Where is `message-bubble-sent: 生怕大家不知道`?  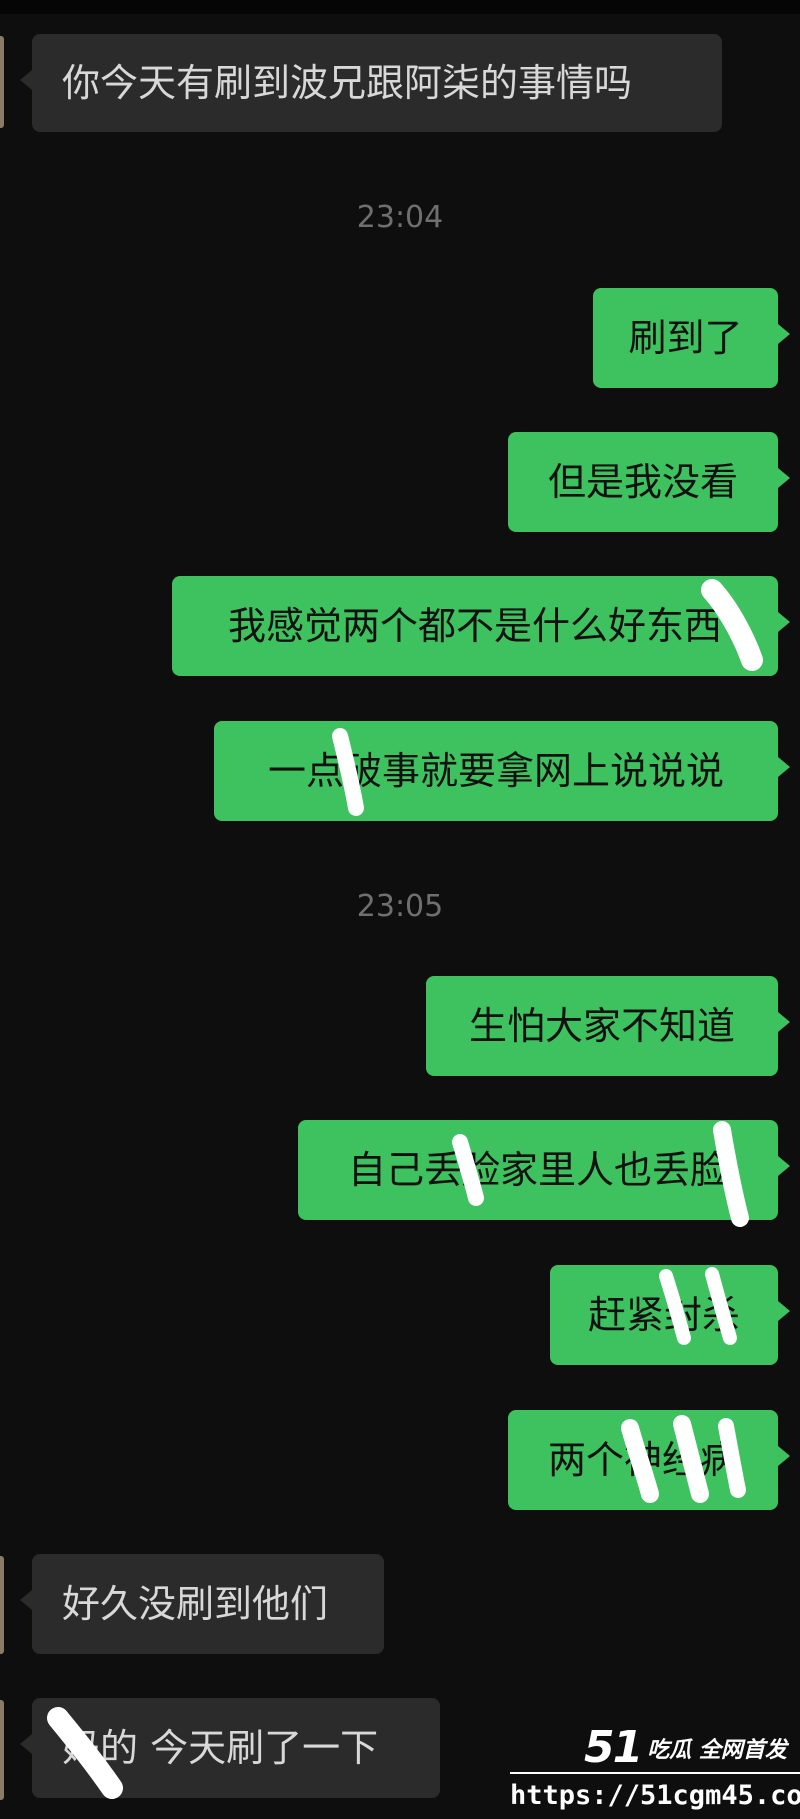
message-bubble-sent: 生怕大家不知道 is located at coordinates (608, 1026).